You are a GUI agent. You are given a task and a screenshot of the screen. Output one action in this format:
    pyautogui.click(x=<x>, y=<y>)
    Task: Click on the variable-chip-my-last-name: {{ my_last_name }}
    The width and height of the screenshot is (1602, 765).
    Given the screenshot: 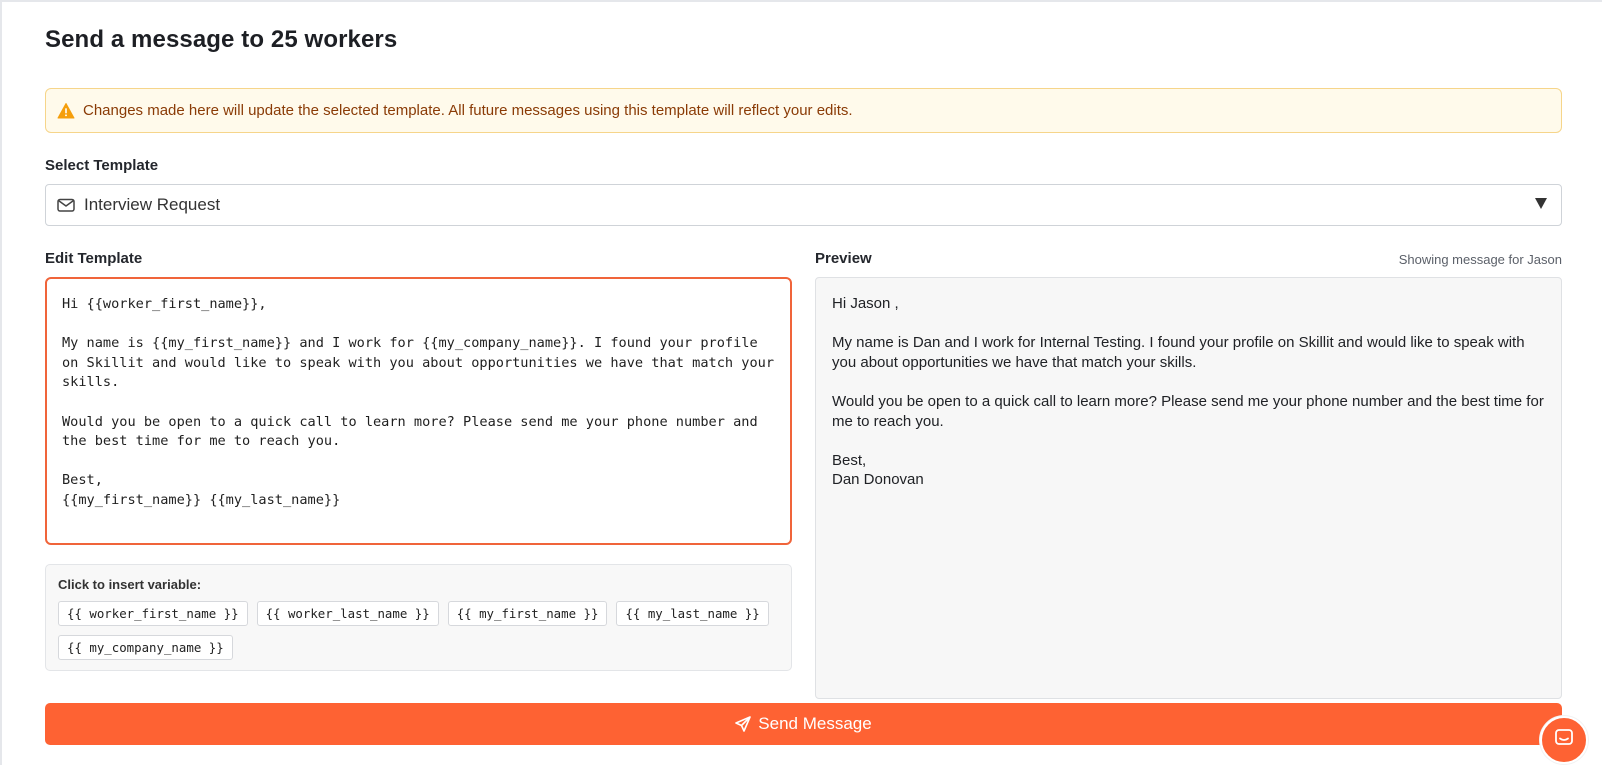 What is the action you would take?
    pyautogui.click(x=692, y=613)
    